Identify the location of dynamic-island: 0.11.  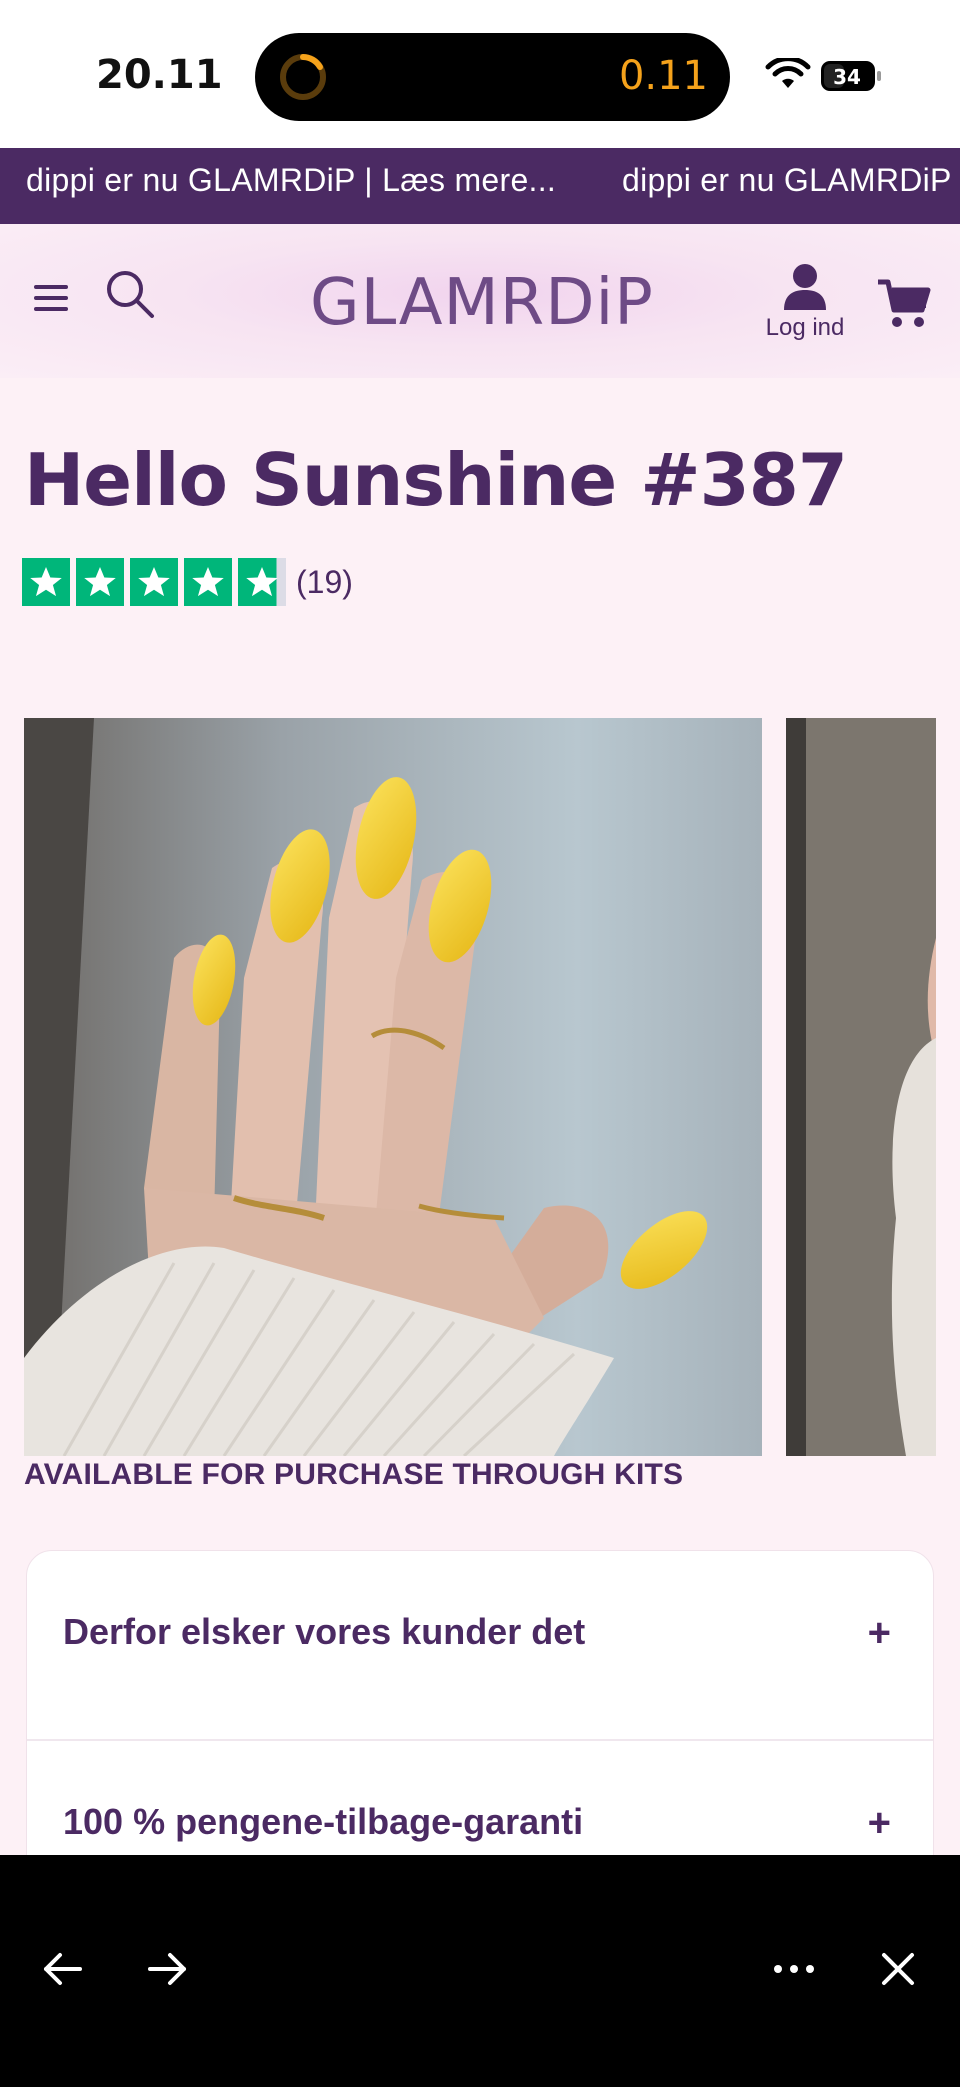
(492, 77).